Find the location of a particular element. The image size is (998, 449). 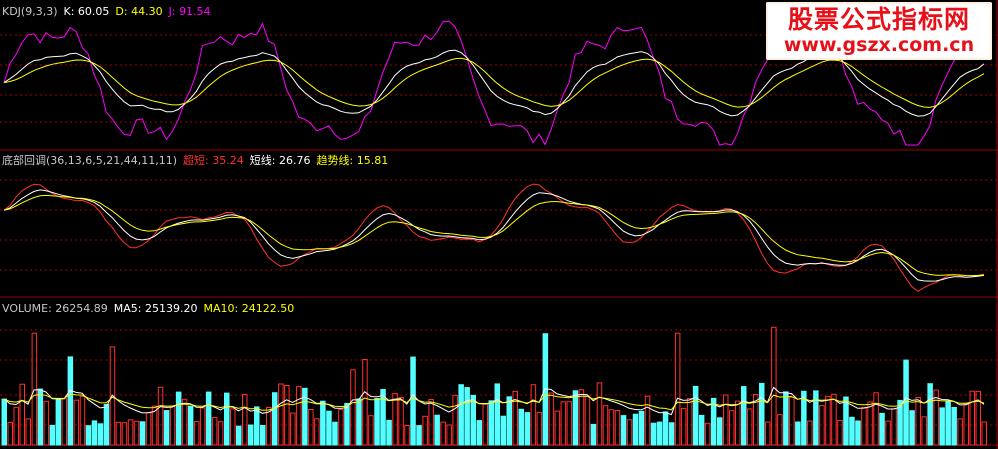

kdj-j-value: 91.54 is located at coordinates (195, 11).